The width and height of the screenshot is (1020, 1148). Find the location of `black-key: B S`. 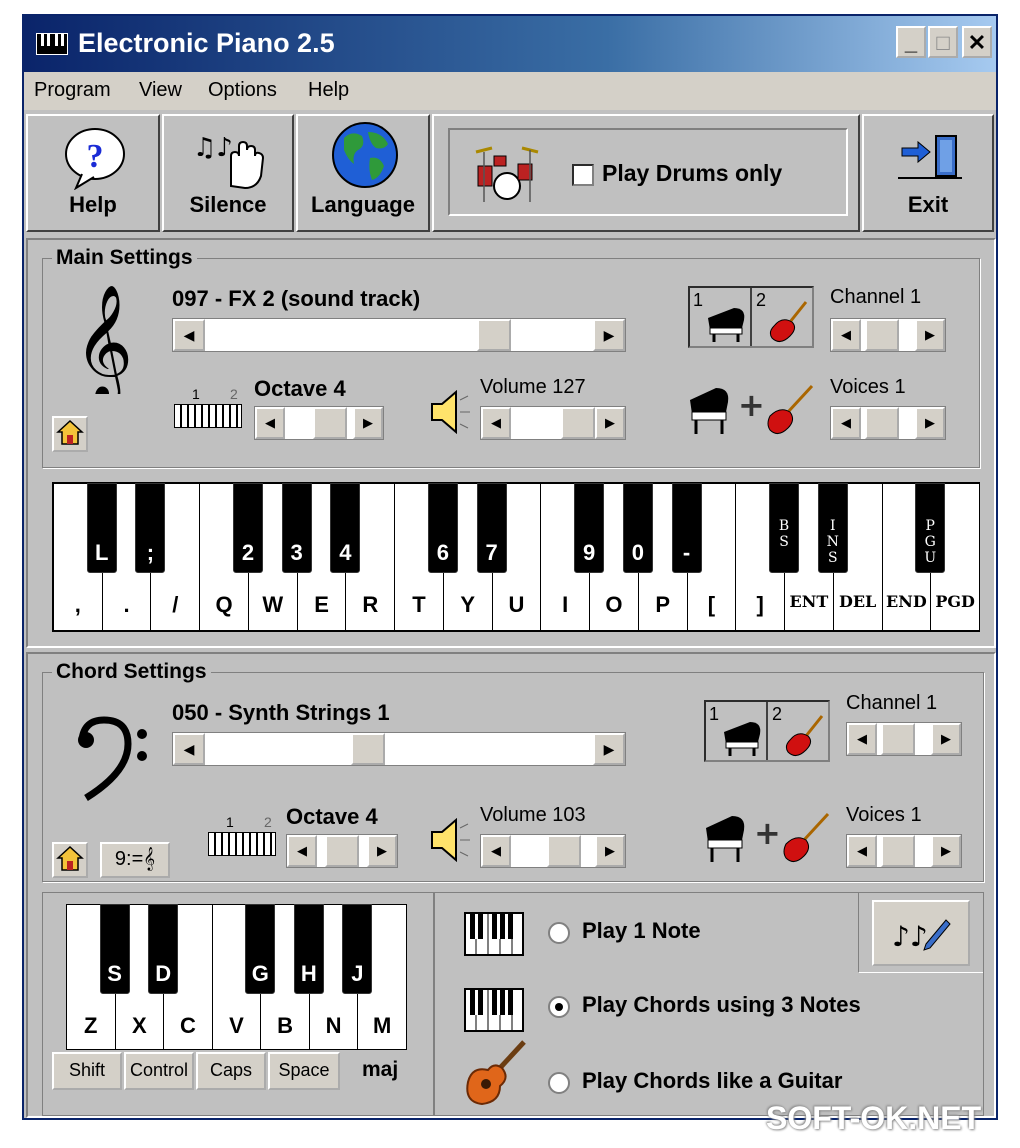

black-key: B S is located at coordinates (784, 528).